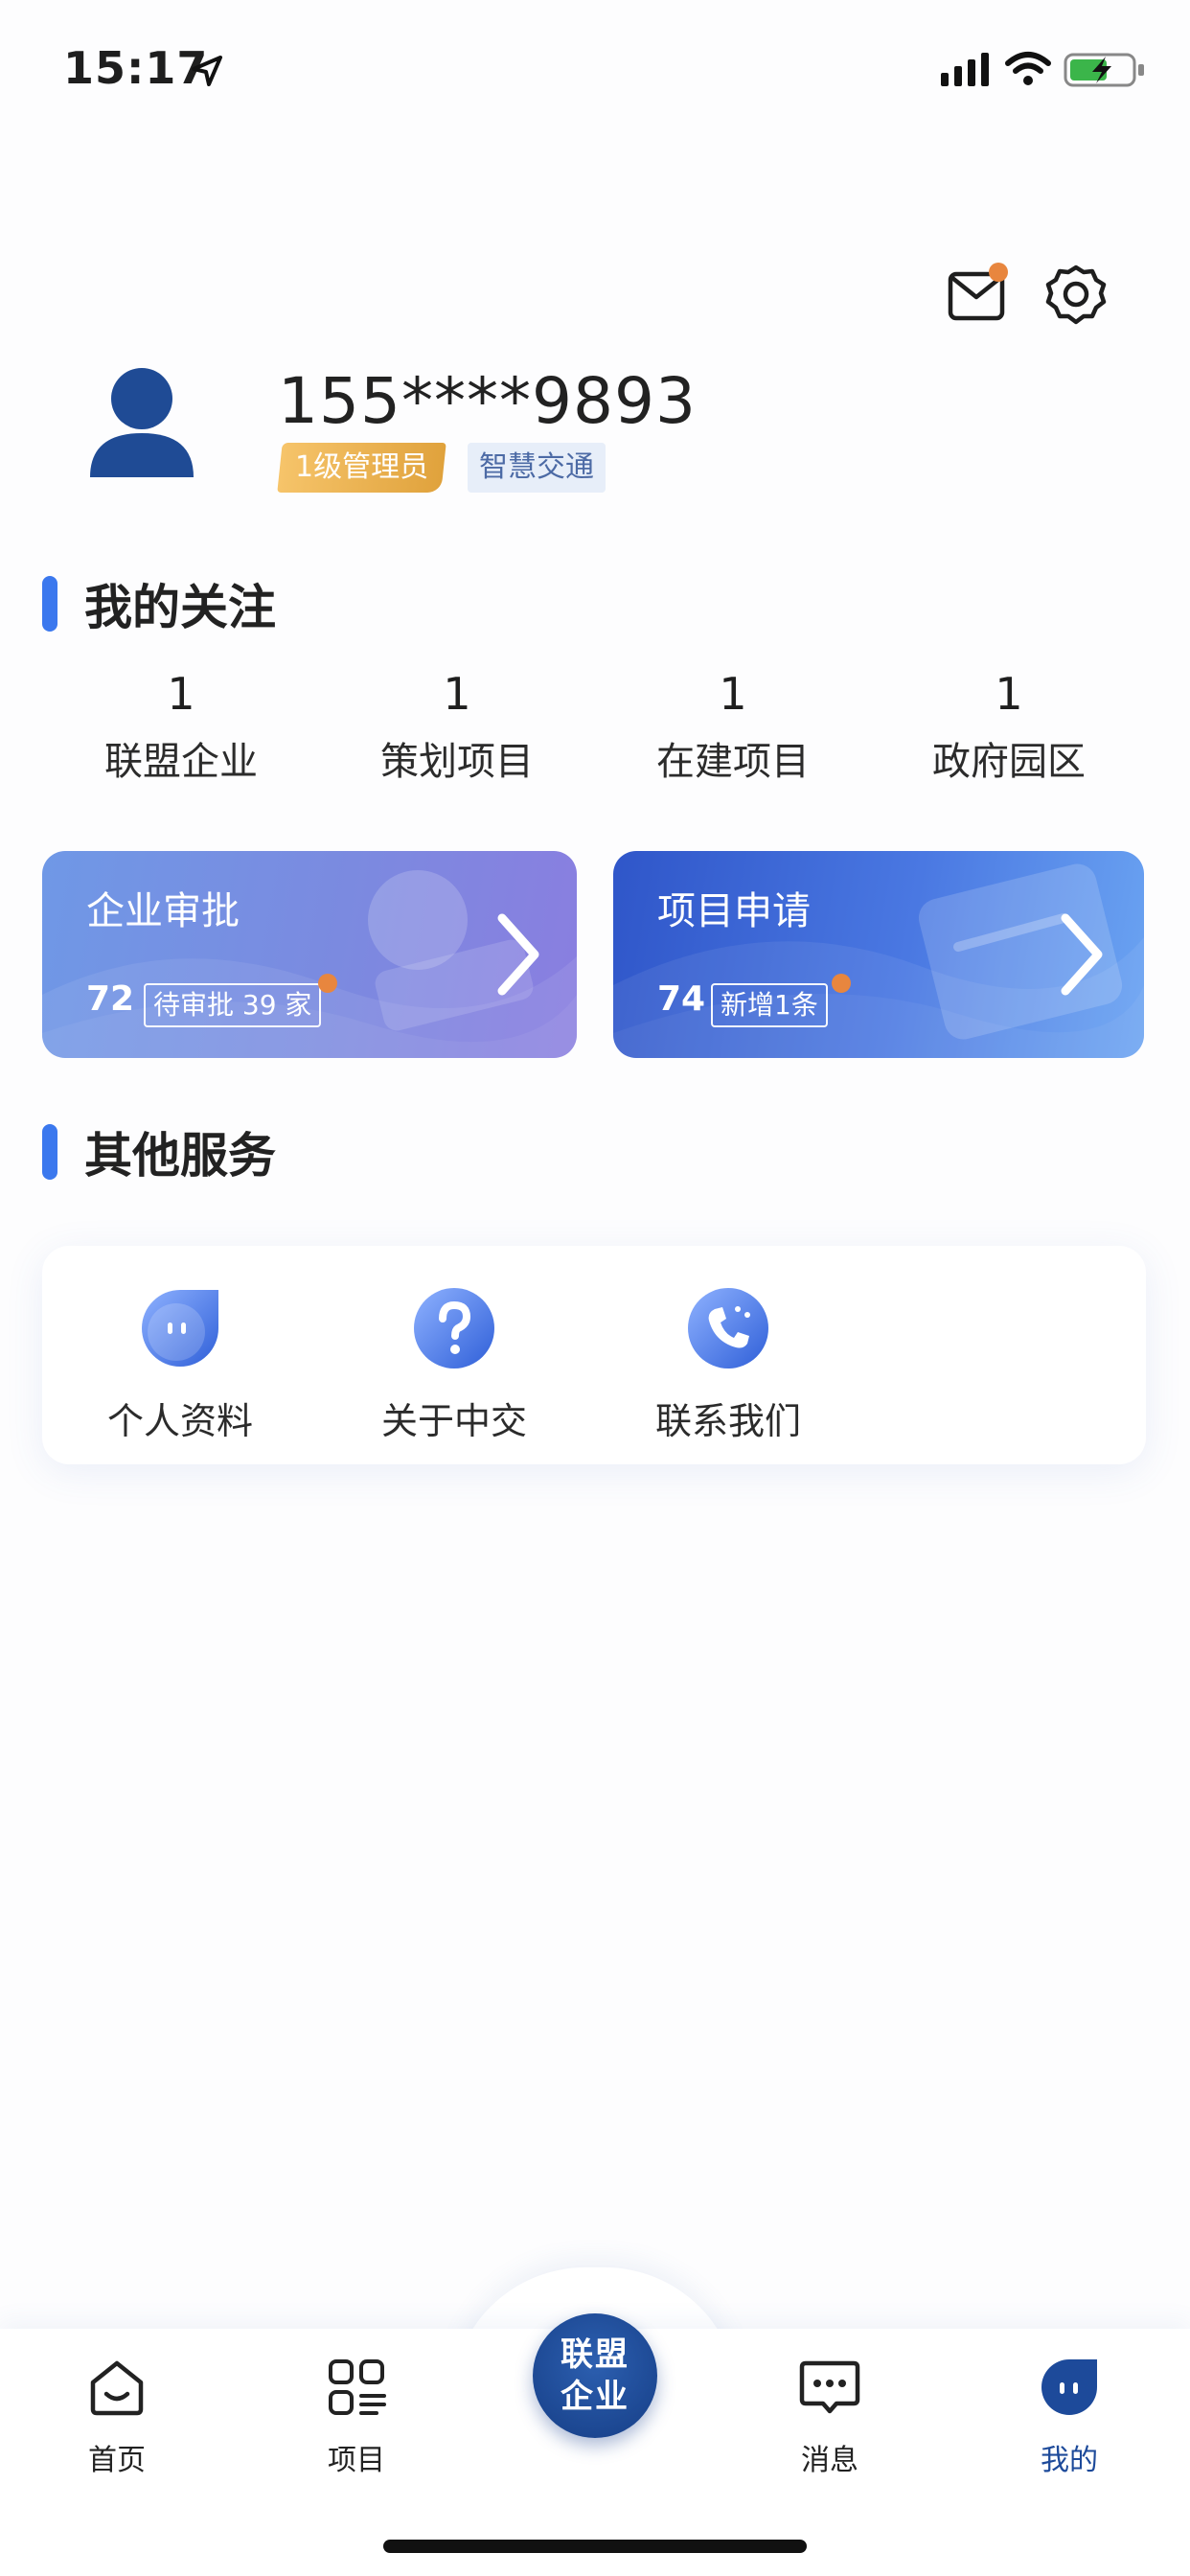 The width and height of the screenshot is (1190, 2576). What do you see at coordinates (728, 1421) in the screenshot?
I see `service-label: 联系我们` at bounding box center [728, 1421].